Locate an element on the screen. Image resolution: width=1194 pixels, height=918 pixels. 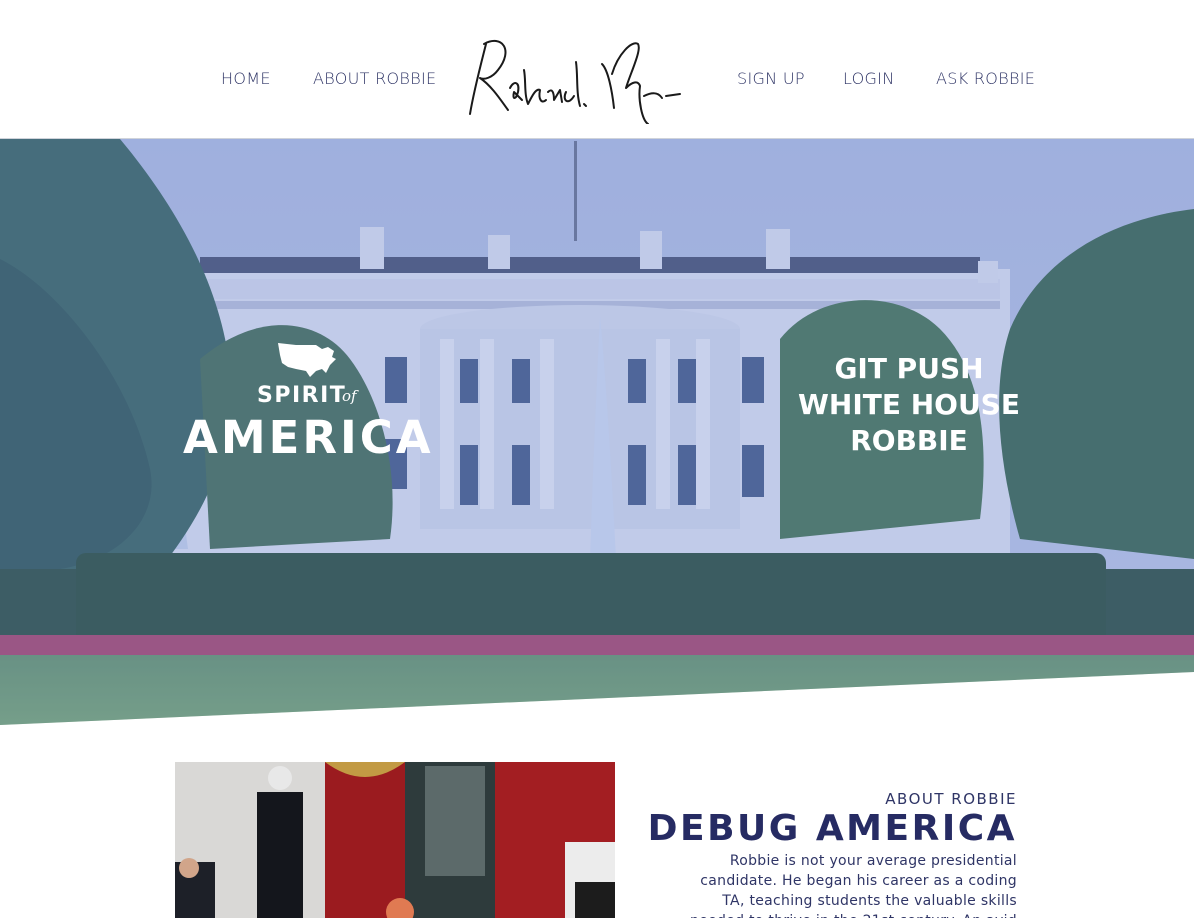
slogan-line-3: ROBBIE is located at coordinates (909, 440).